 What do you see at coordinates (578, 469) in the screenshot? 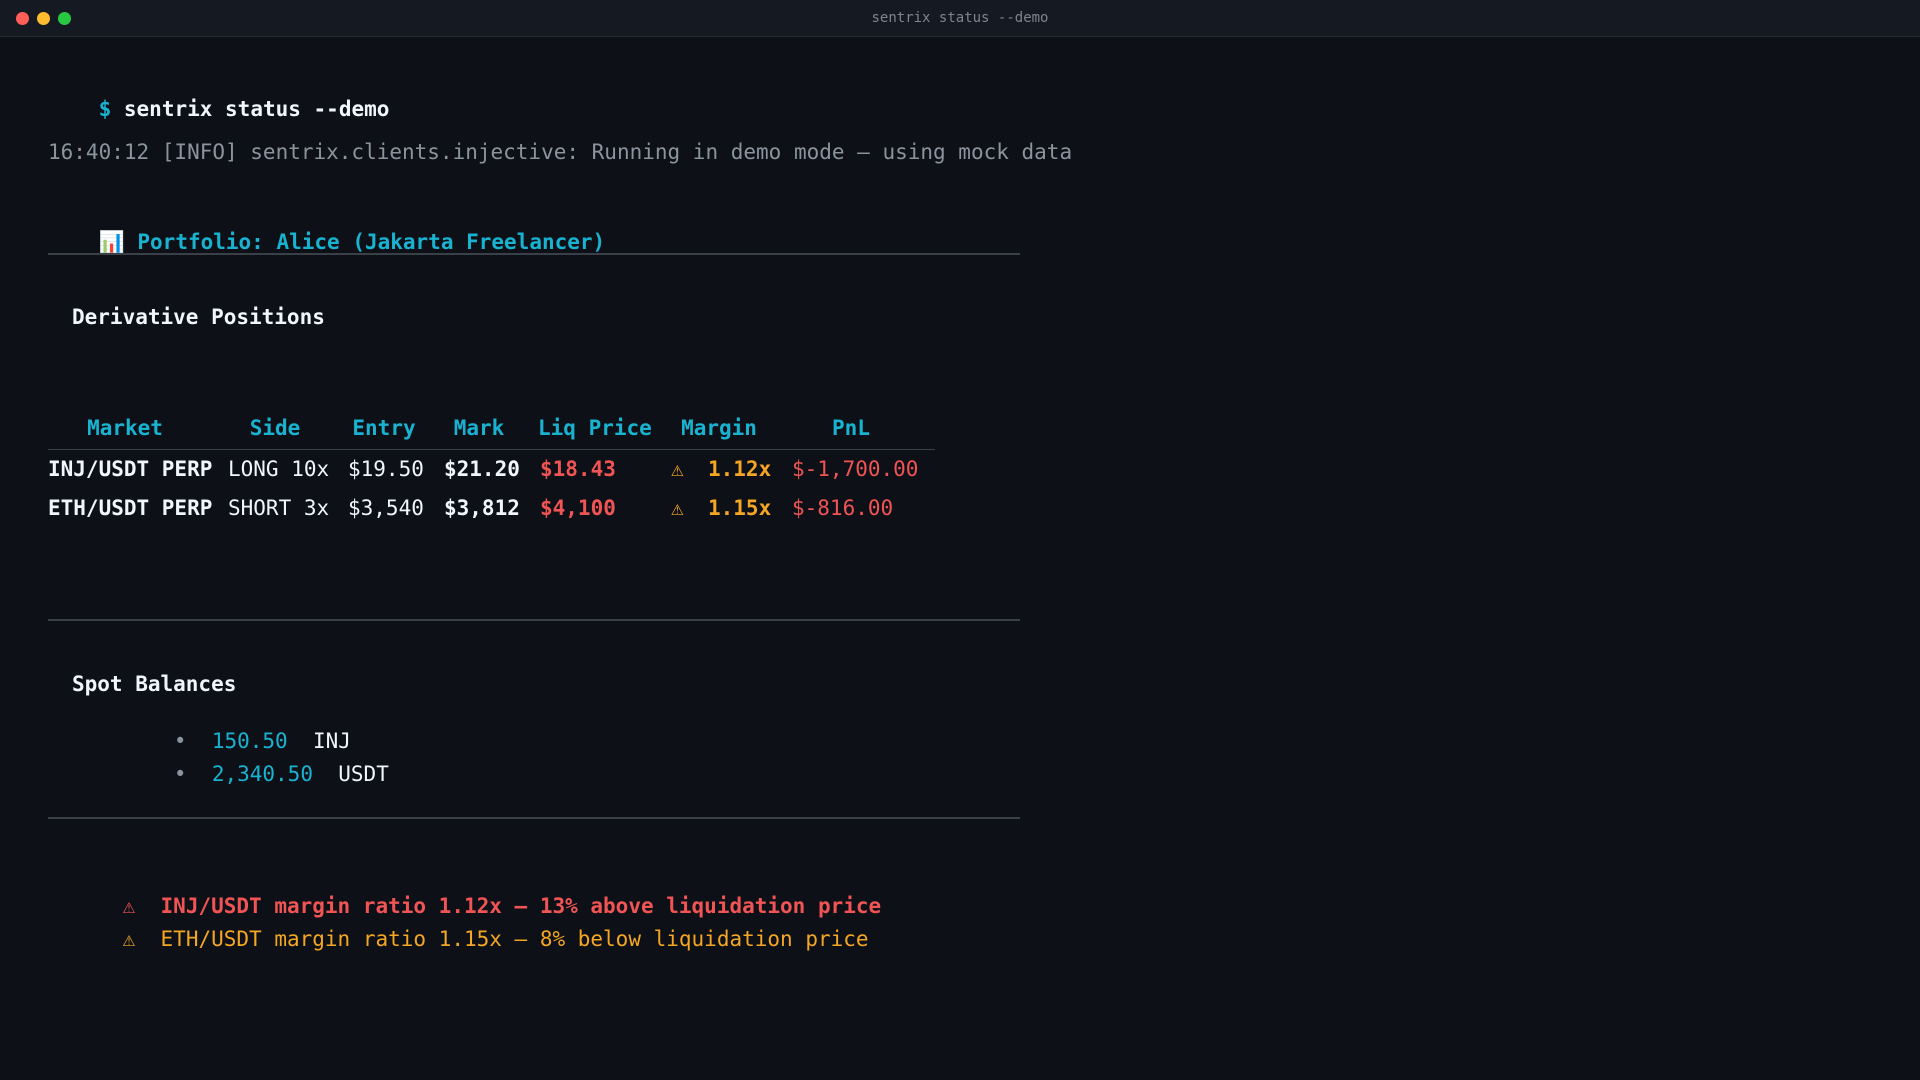
I see `row-liq-price: $18.43` at bounding box center [578, 469].